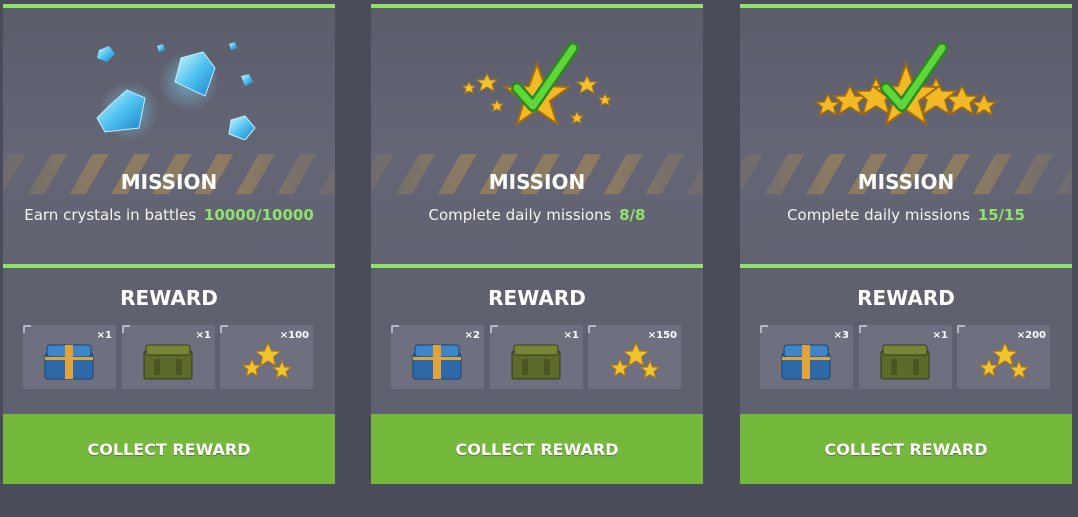  I want to click on mission-progress: 15/15, so click(1001, 215).